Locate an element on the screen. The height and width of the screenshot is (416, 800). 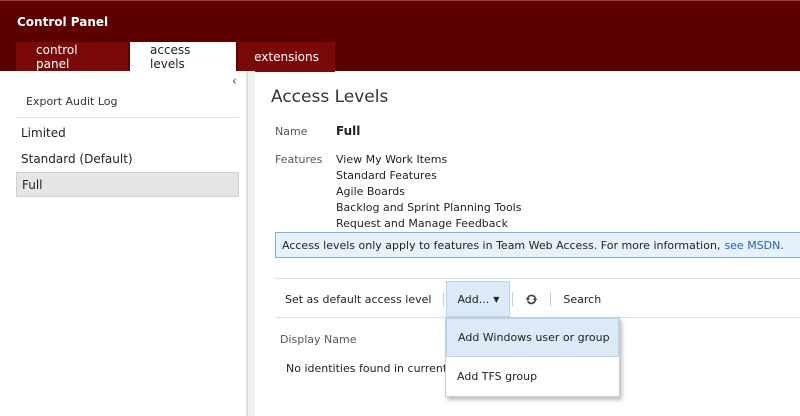
sidebar-item-full: Full is located at coordinates (127, 184).